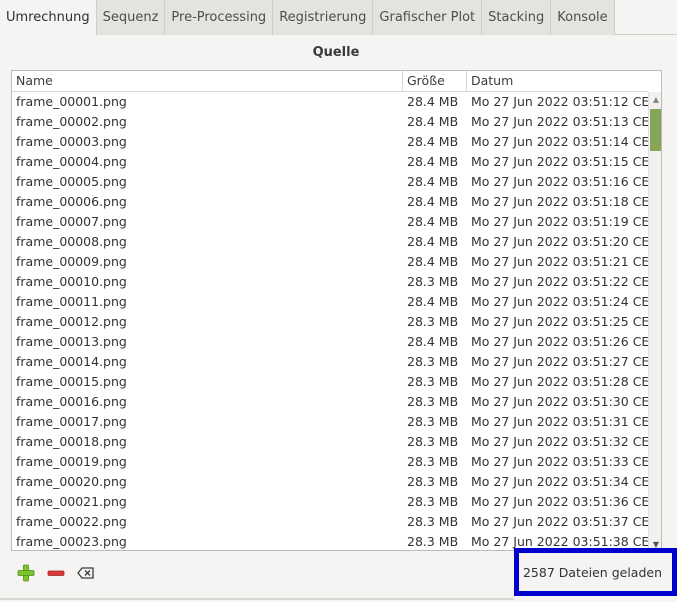  I want to click on cell-date: Mo 27 Jun 2022 03:51:20 CEST, so click(559, 241).